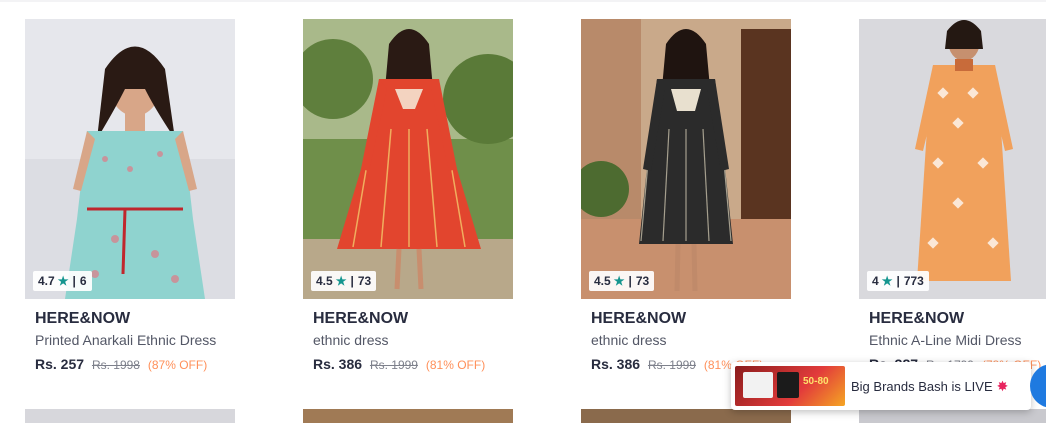  Describe the element at coordinates (177, 365) in the screenshot. I see `product-discount: (87% OFF)` at that location.